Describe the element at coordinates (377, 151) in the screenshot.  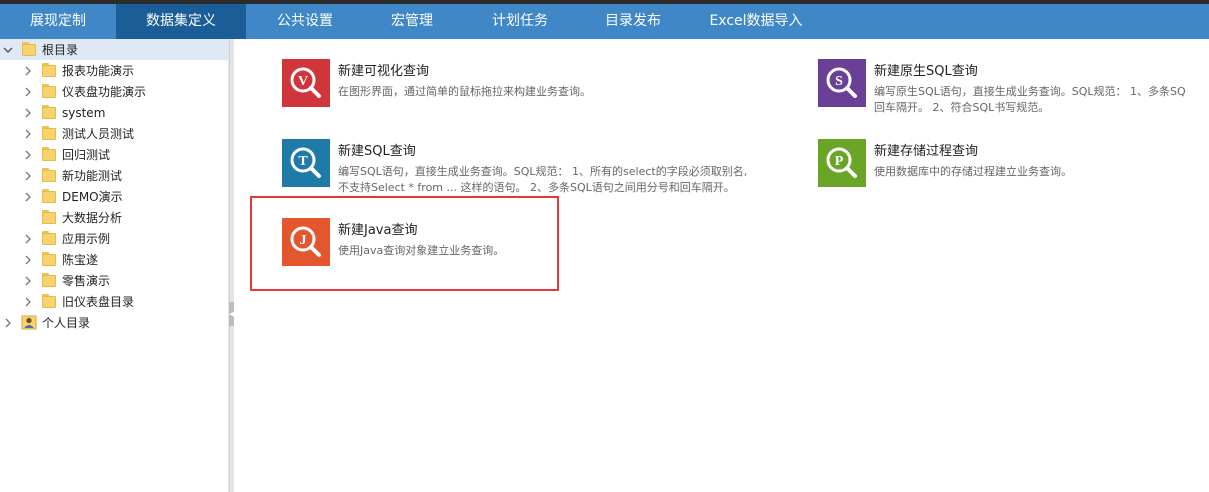
I see `card-title: 新建SQL查询` at that location.